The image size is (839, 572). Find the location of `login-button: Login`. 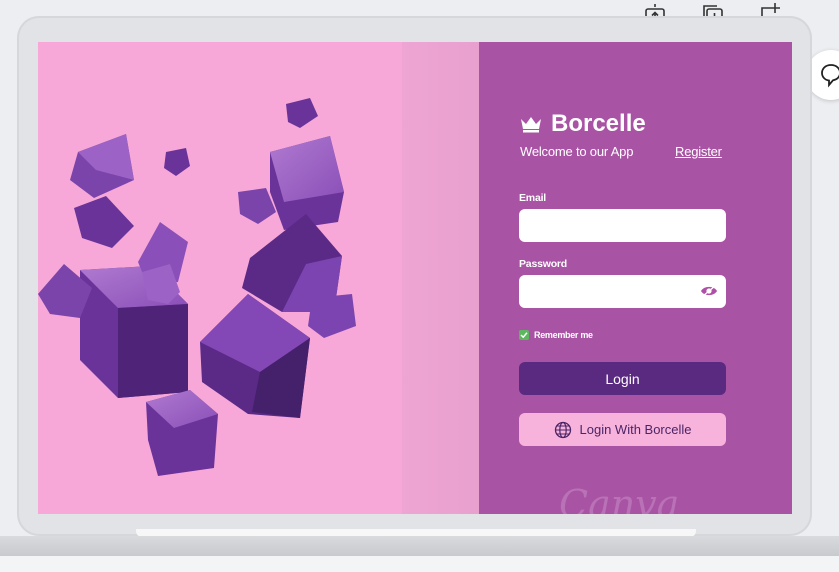

login-button: Login is located at coordinates (622, 378).